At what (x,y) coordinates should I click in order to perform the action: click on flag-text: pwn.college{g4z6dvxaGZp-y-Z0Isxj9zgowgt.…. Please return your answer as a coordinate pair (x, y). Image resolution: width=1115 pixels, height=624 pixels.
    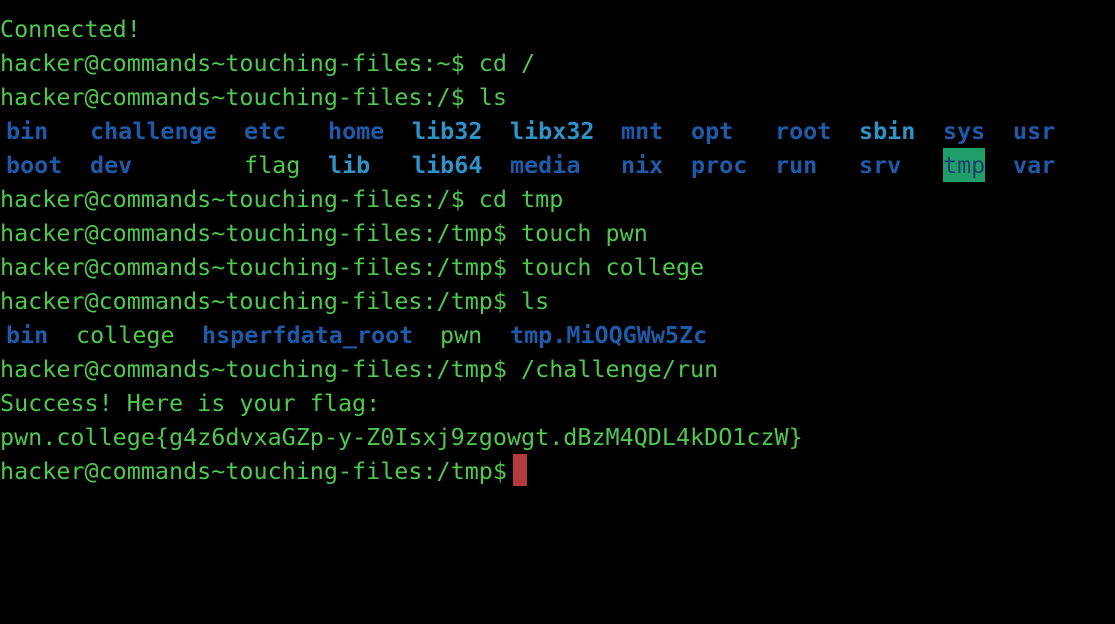
    Looking at the image, I should click on (401, 437).